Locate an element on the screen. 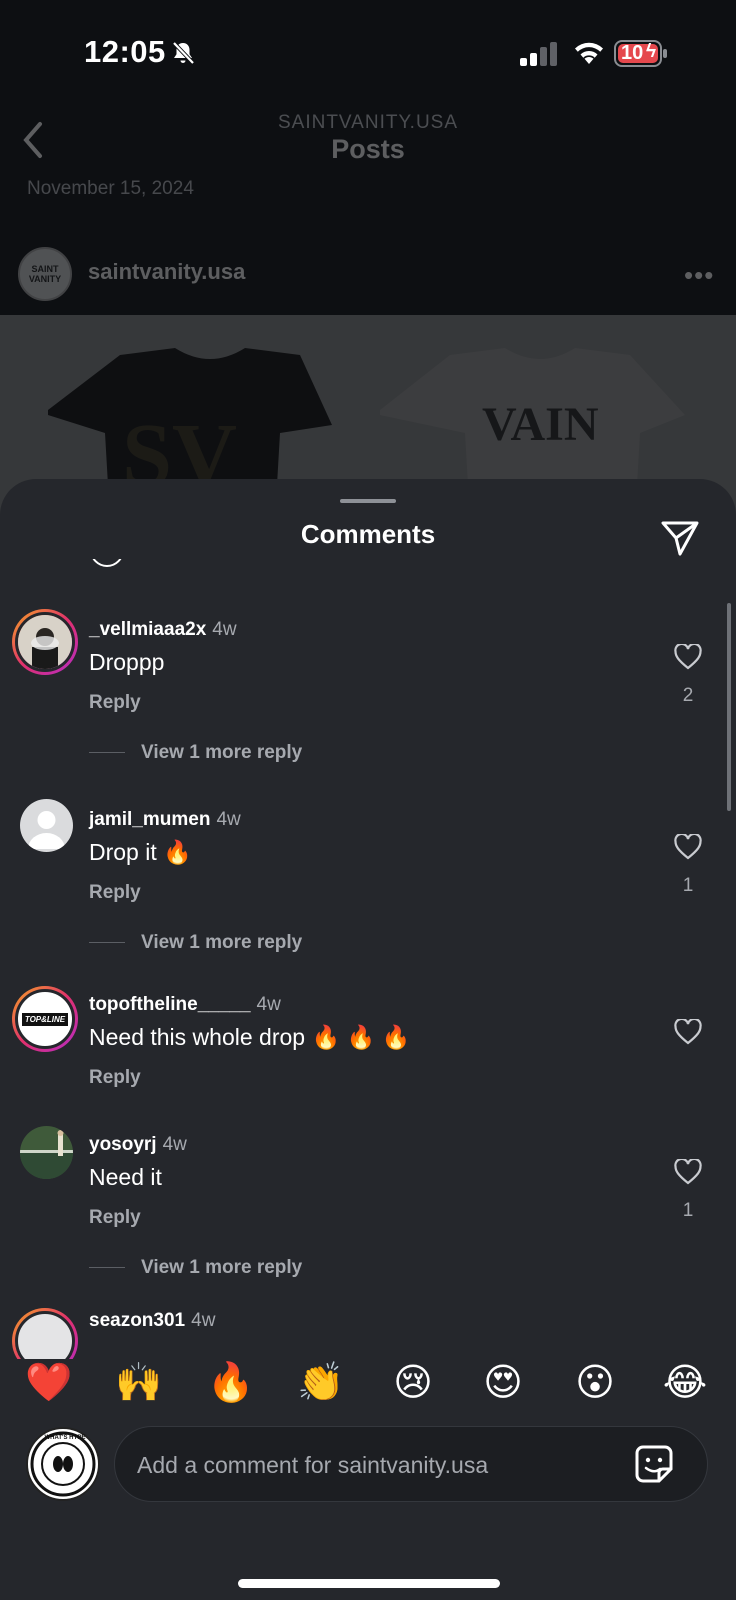 This screenshot has height=1600, width=736. comment-username: topoftheline_____ 4w is located at coordinates (185, 1005).